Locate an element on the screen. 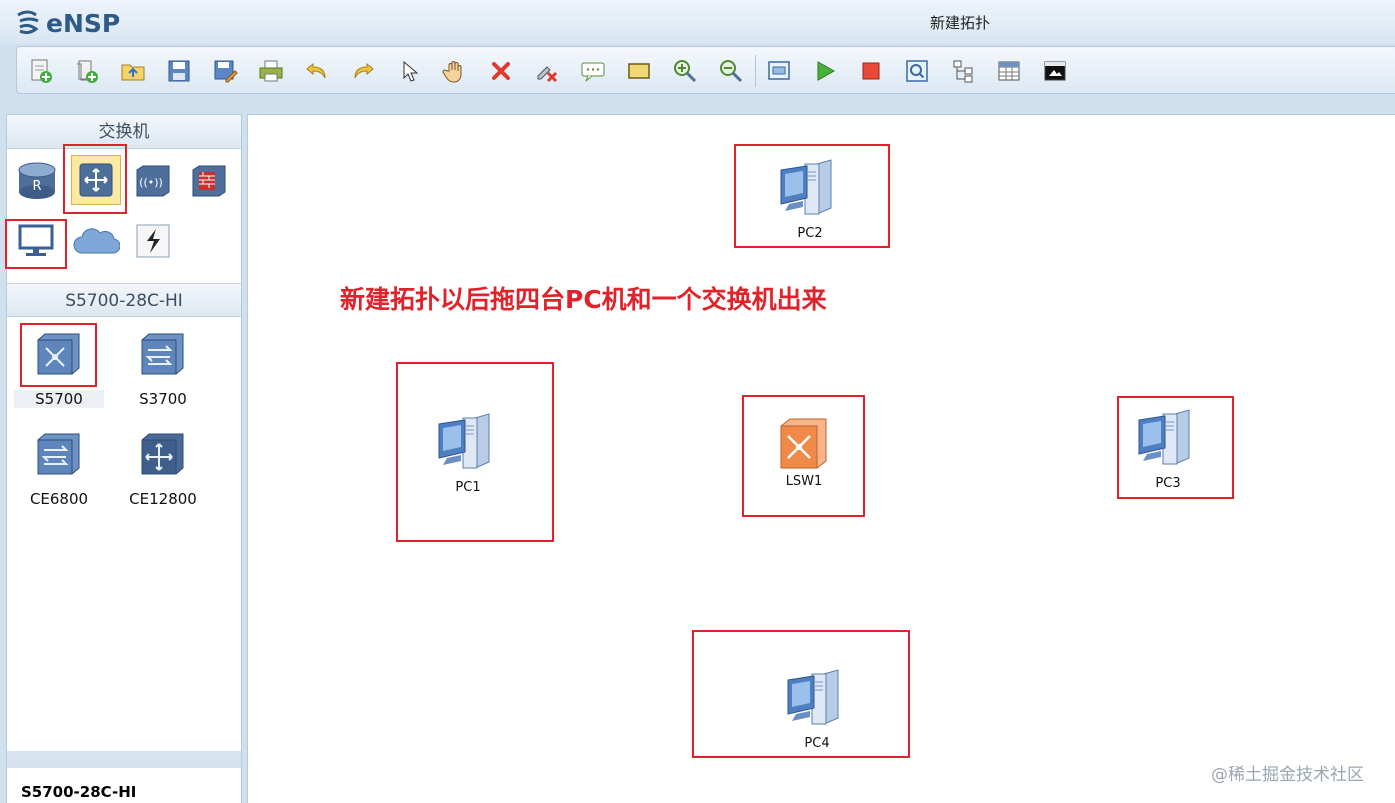  device-label-ce6800: CE6800 is located at coordinates (59, 499).